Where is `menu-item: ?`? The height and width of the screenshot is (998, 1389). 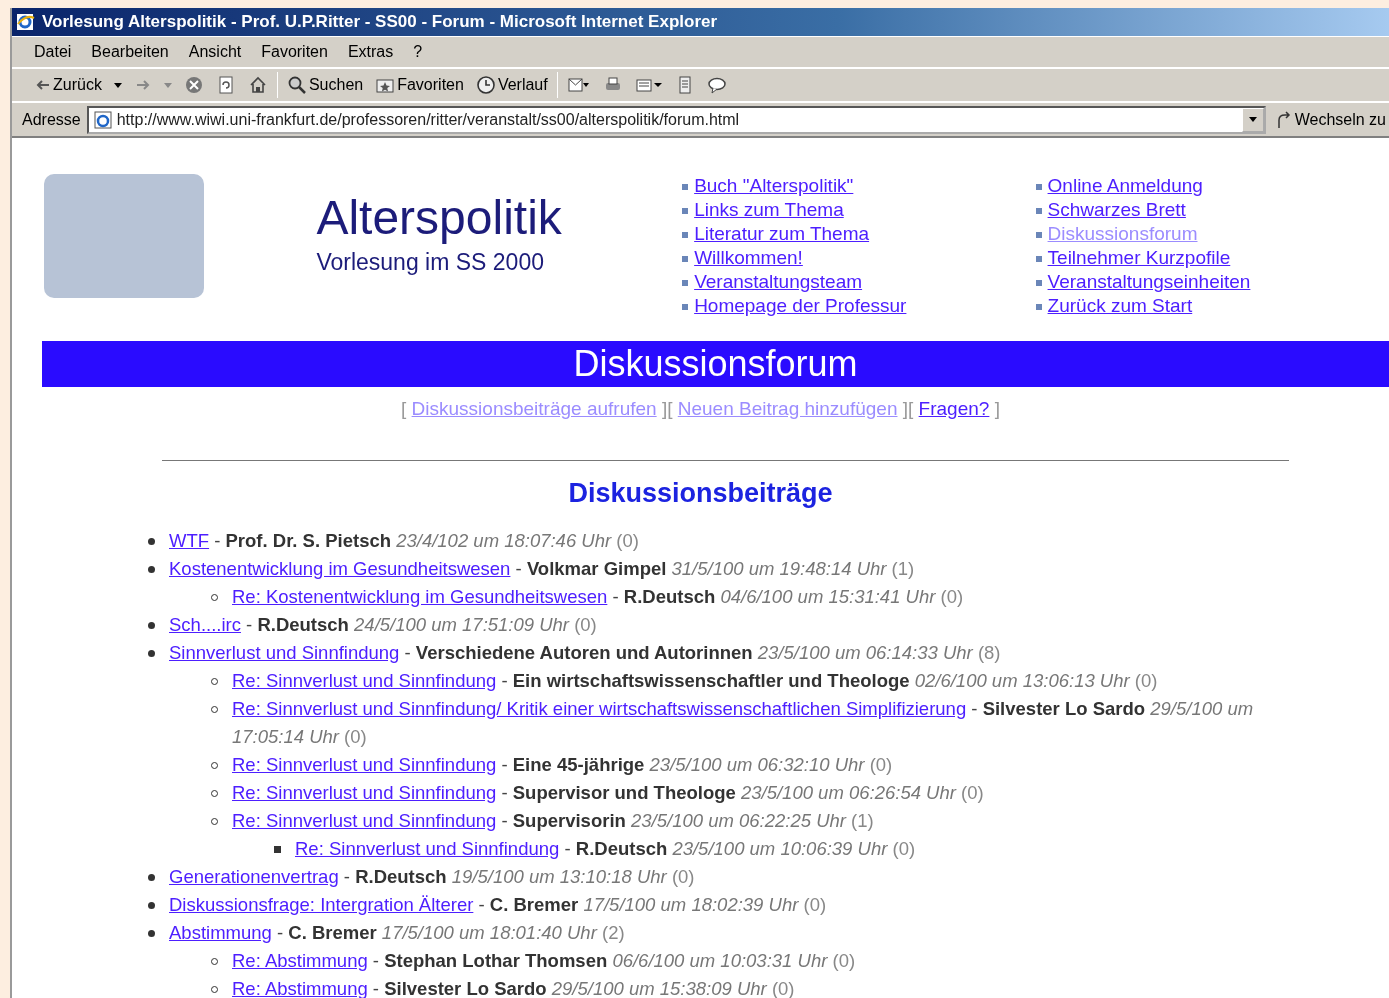 menu-item: ? is located at coordinates (418, 52).